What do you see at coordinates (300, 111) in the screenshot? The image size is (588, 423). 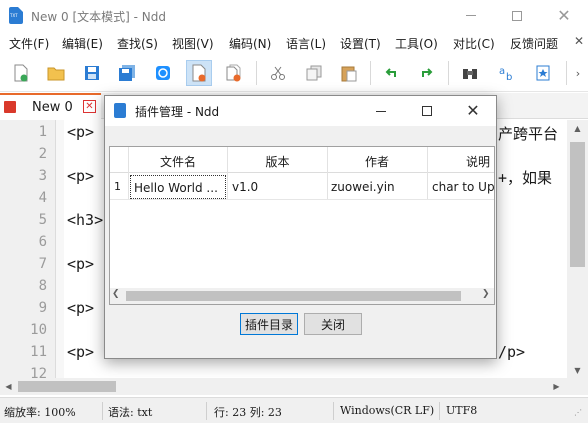 I see `dialog-title-bar: 插件管理 - Ndd ✕` at bounding box center [300, 111].